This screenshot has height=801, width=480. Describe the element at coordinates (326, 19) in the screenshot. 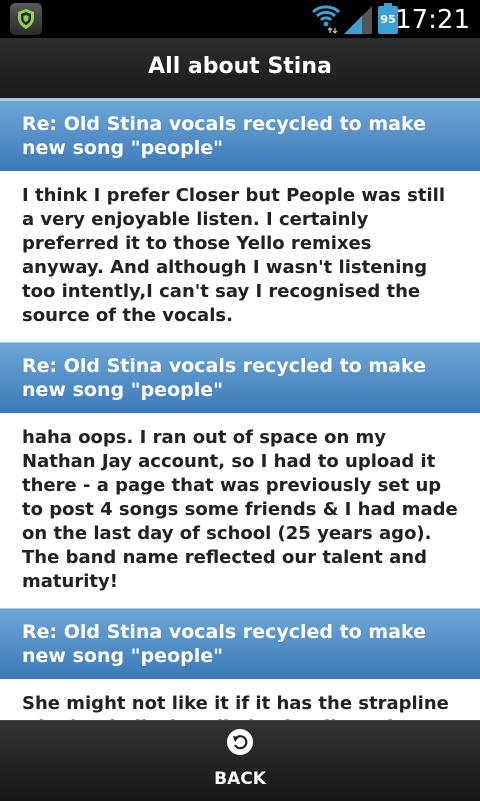

I see `wifi-icon` at that location.